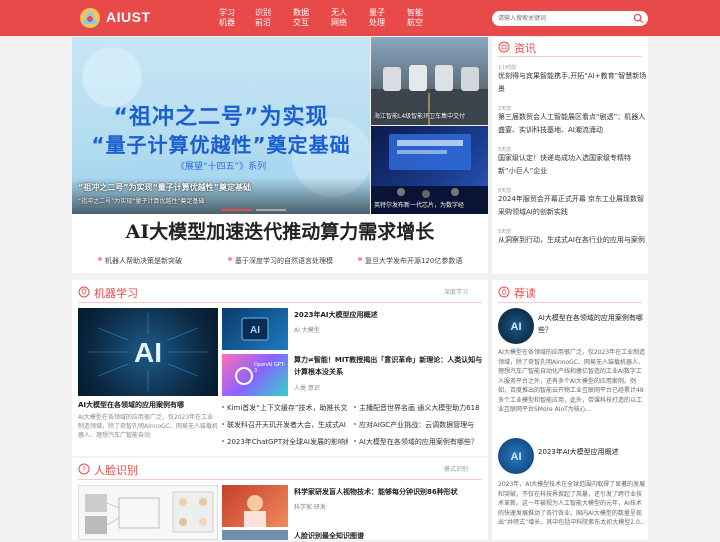 The image size is (720, 542). What do you see at coordinates (280, 232) in the screenshot?
I see `headline-title: AI大模型加速迭代推动算力需求增长` at bounding box center [280, 232].